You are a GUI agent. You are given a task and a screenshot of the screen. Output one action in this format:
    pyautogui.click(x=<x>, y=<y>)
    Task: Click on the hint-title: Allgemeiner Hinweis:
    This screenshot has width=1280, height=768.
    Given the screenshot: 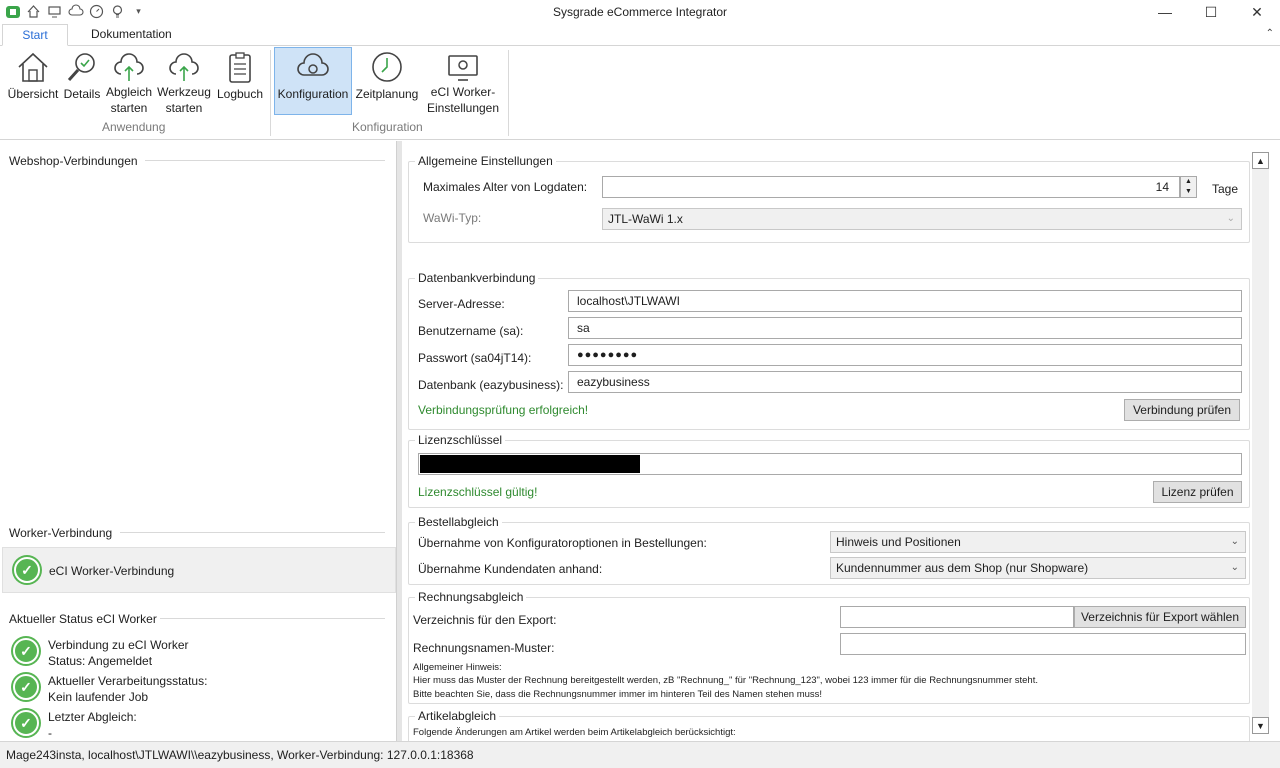 What is the action you would take?
    pyautogui.click(x=457, y=667)
    